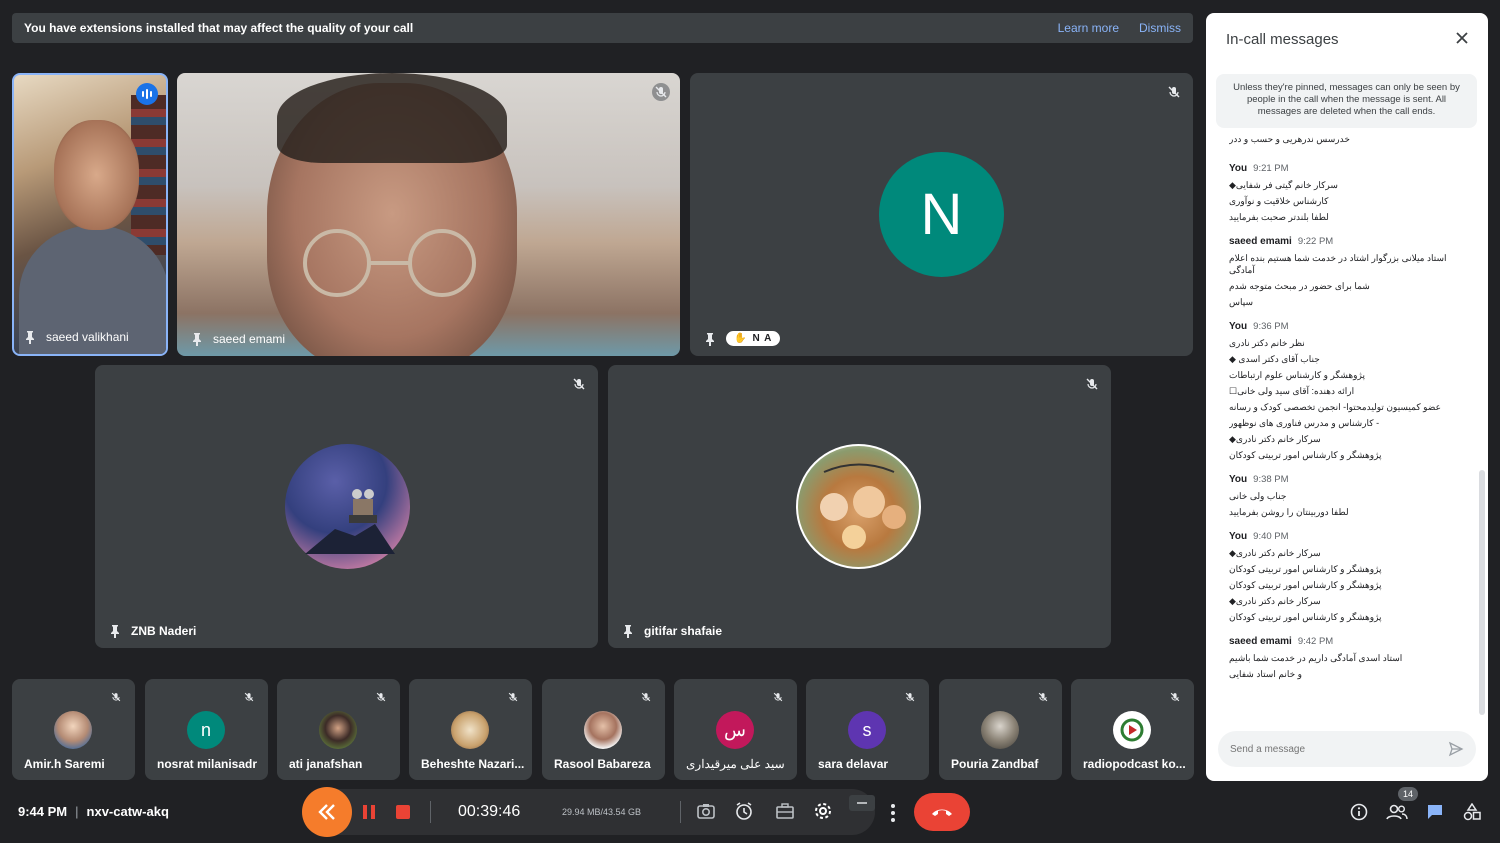  What do you see at coordinates (73, 729) in the screenshot?
I see `participant-tile-amir-saremi: Amir.h Saremi` at bounding box center [73, 729].